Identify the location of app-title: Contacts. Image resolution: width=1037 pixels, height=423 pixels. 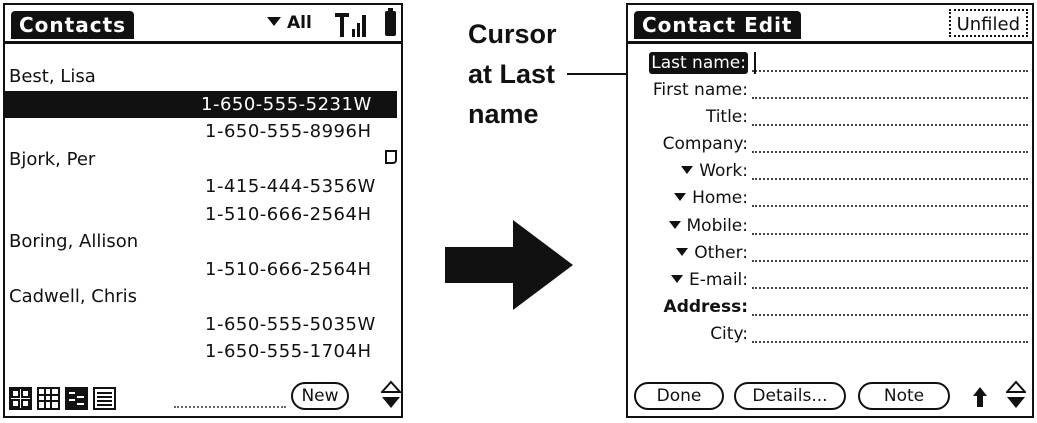
(73, 25).